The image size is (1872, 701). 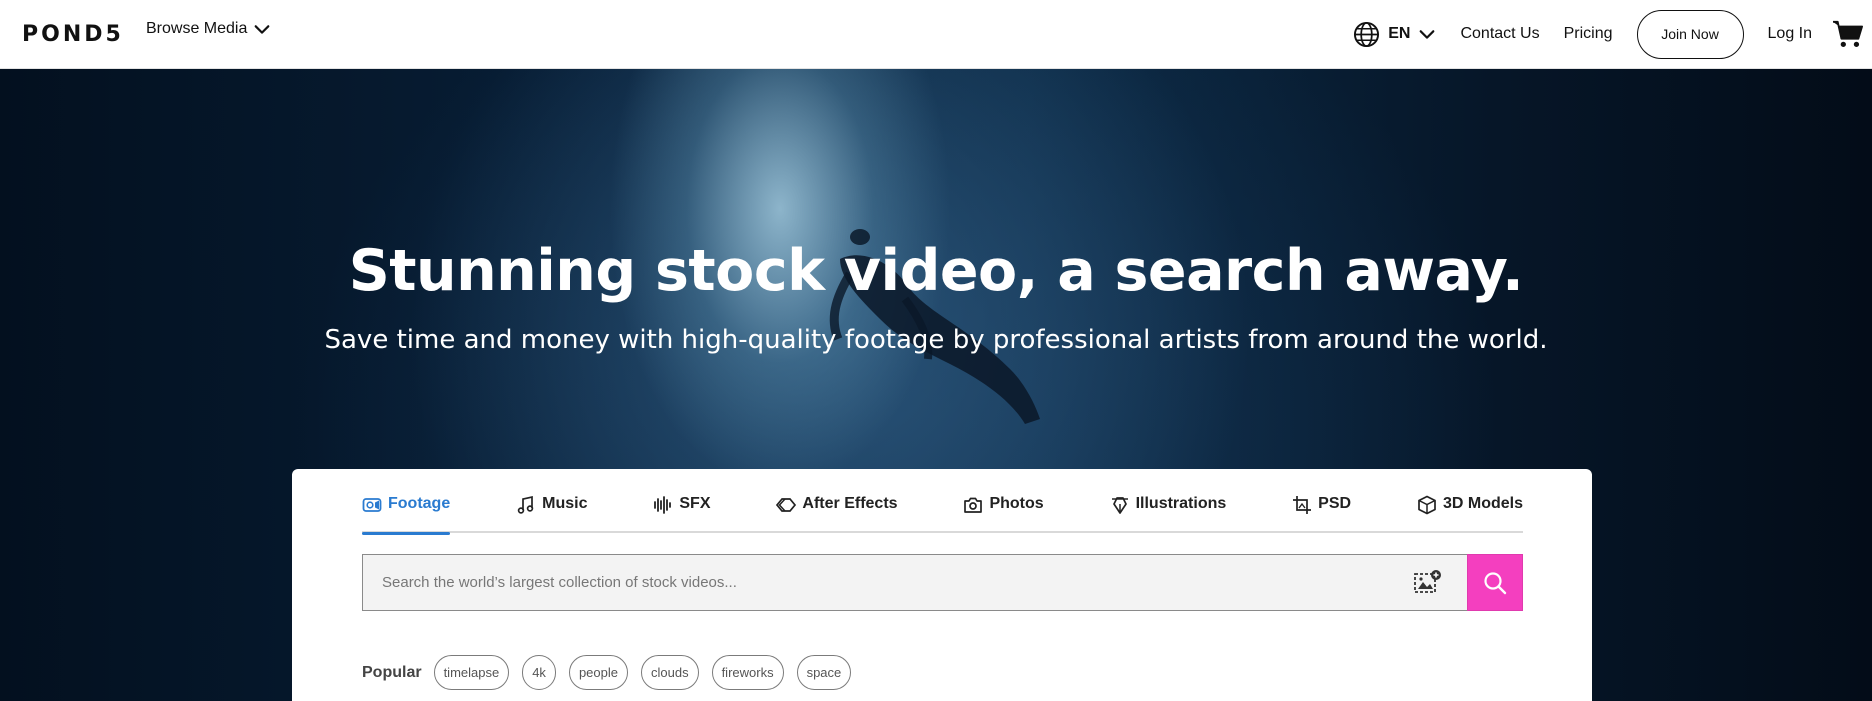 What do you see at coordinates (1848, 34) in the screenshot?
I see `shopping-cart-icon` at bounding box center [1848, 34].